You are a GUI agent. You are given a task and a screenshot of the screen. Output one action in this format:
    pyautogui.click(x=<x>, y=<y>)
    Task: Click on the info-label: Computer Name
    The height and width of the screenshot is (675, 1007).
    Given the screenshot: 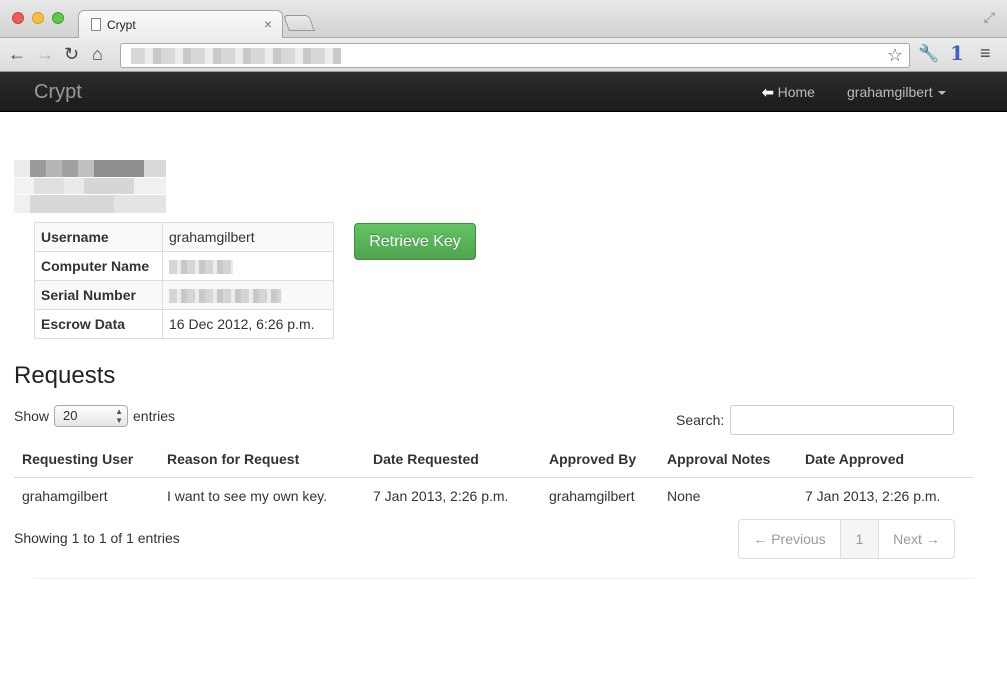 What is the action you would take?
    pyautogui.click(x=98, y=266)
    